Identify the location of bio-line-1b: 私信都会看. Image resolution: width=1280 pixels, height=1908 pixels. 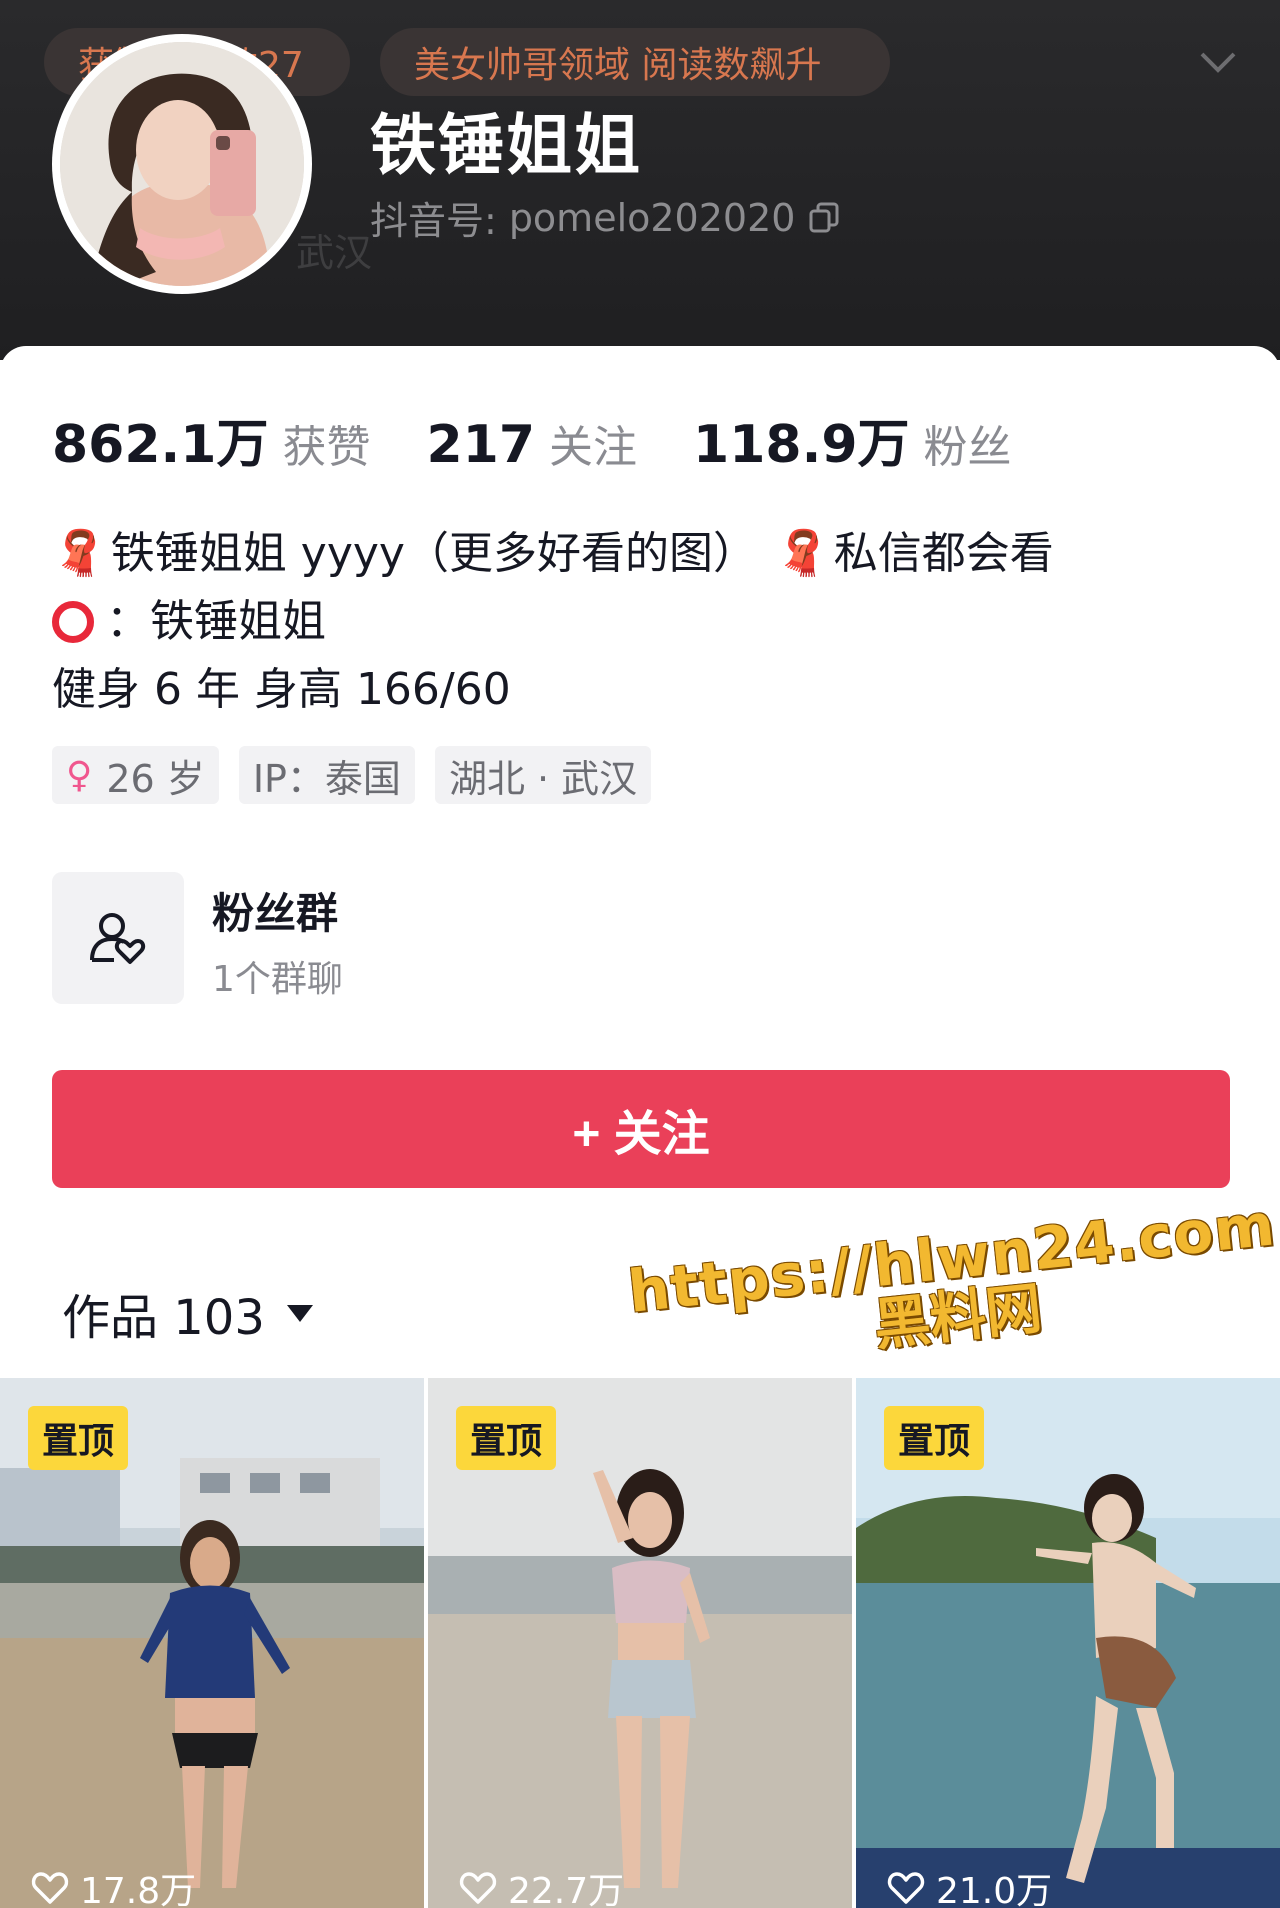
(943, 553).